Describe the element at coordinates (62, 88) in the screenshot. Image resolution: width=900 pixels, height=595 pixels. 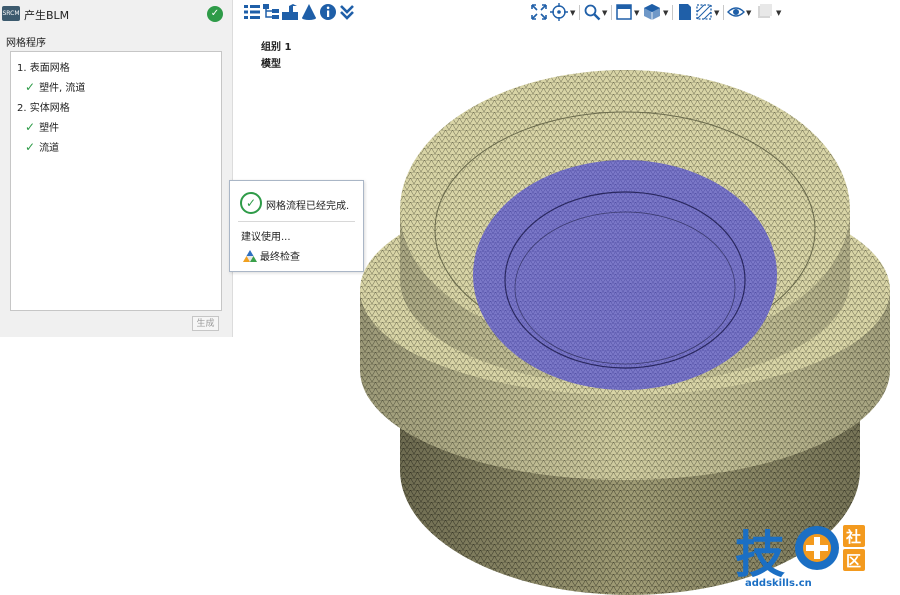
I see `list-item-label: 塑件, 流道` at that location.